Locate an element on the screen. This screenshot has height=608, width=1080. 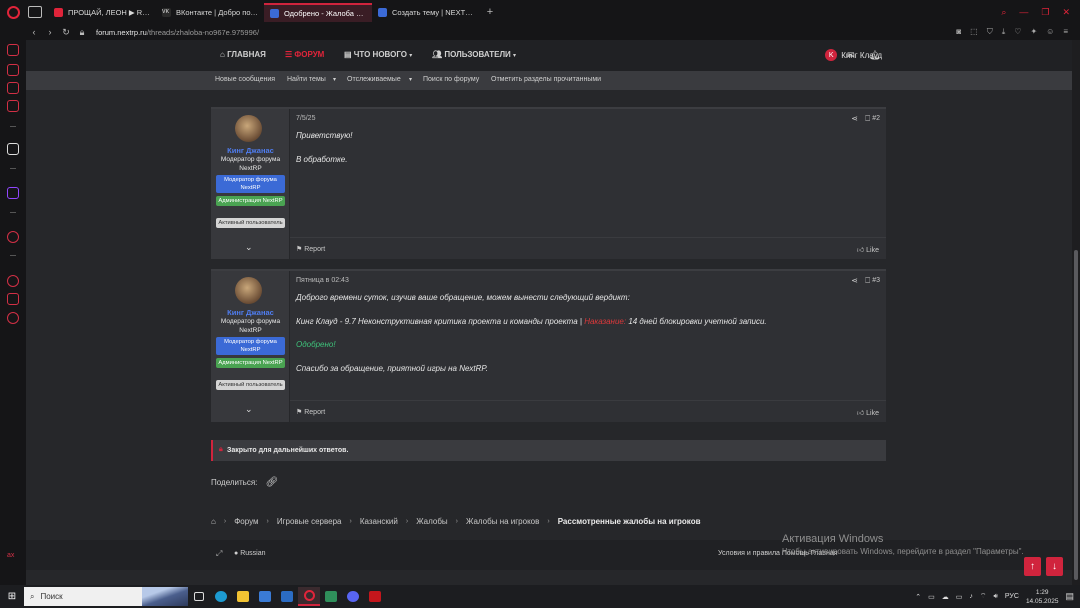
explorer-icon is located at coordinates (243, 596).